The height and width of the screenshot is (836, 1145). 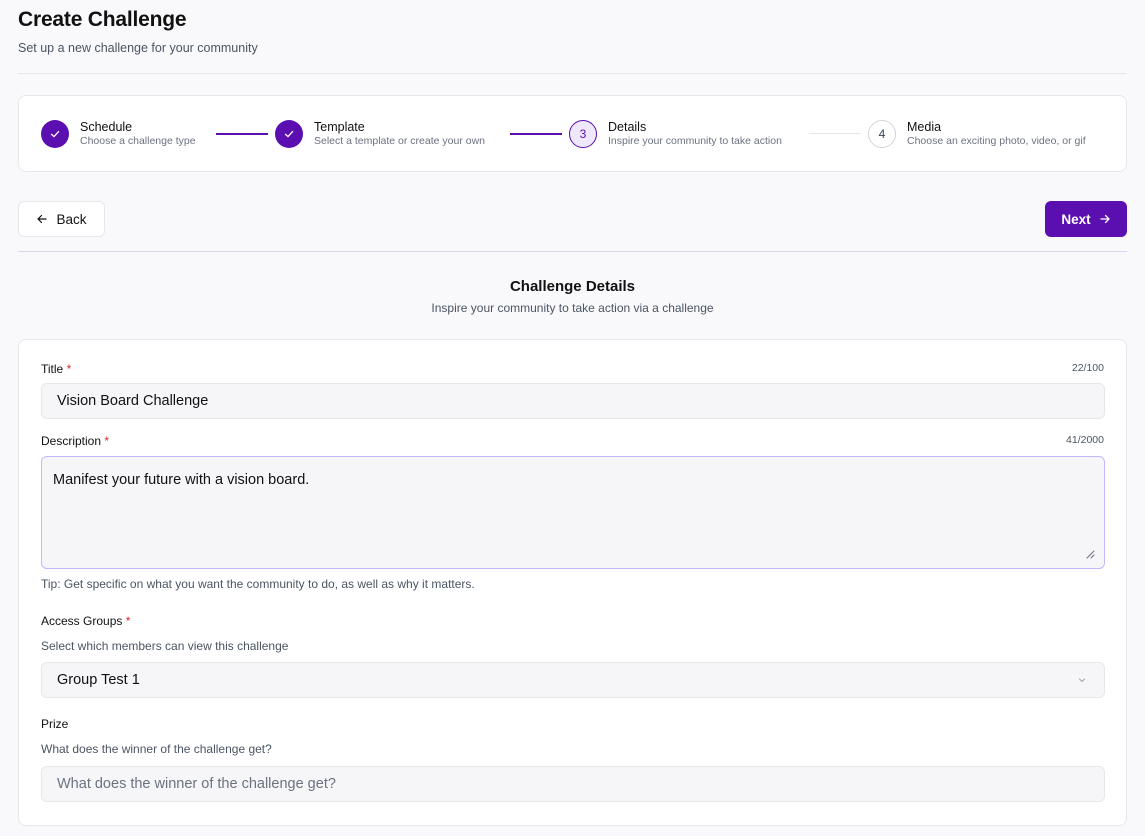 What do you see at coordinates (695, 141) in the screenshot?
I see `step-description: Inspire your community to take action` at bounding box center [695, 141].